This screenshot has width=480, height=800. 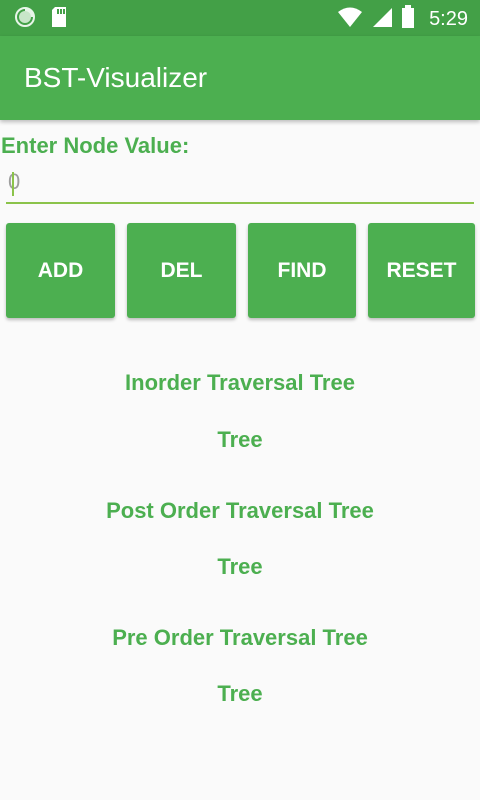 I want to click on reset-button: RESET, so click(x=421, y=270).